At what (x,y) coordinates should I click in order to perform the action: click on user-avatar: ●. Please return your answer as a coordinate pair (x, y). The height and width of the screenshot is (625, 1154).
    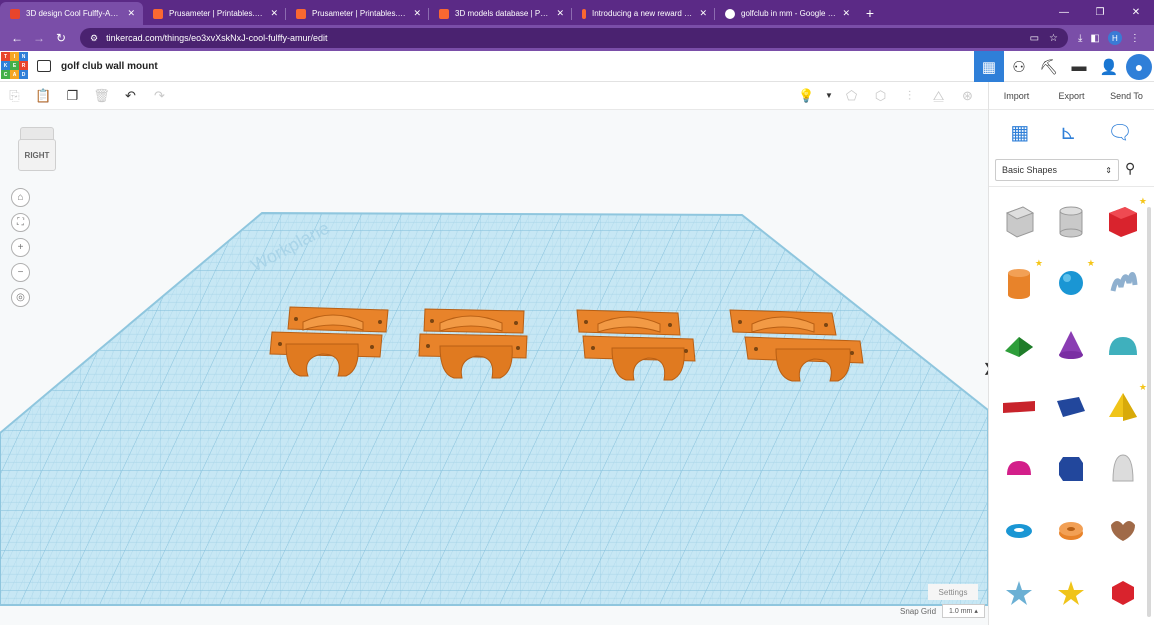
    Looking at the image, I should click on (1139, 66).